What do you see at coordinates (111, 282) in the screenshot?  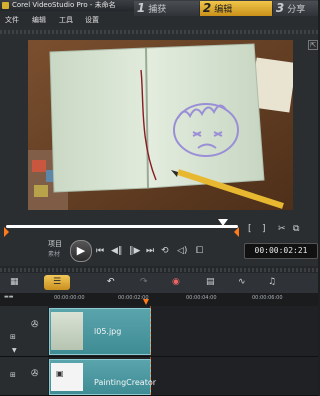 I see `undo-icon: ↶` at bounding box center [111, 282].